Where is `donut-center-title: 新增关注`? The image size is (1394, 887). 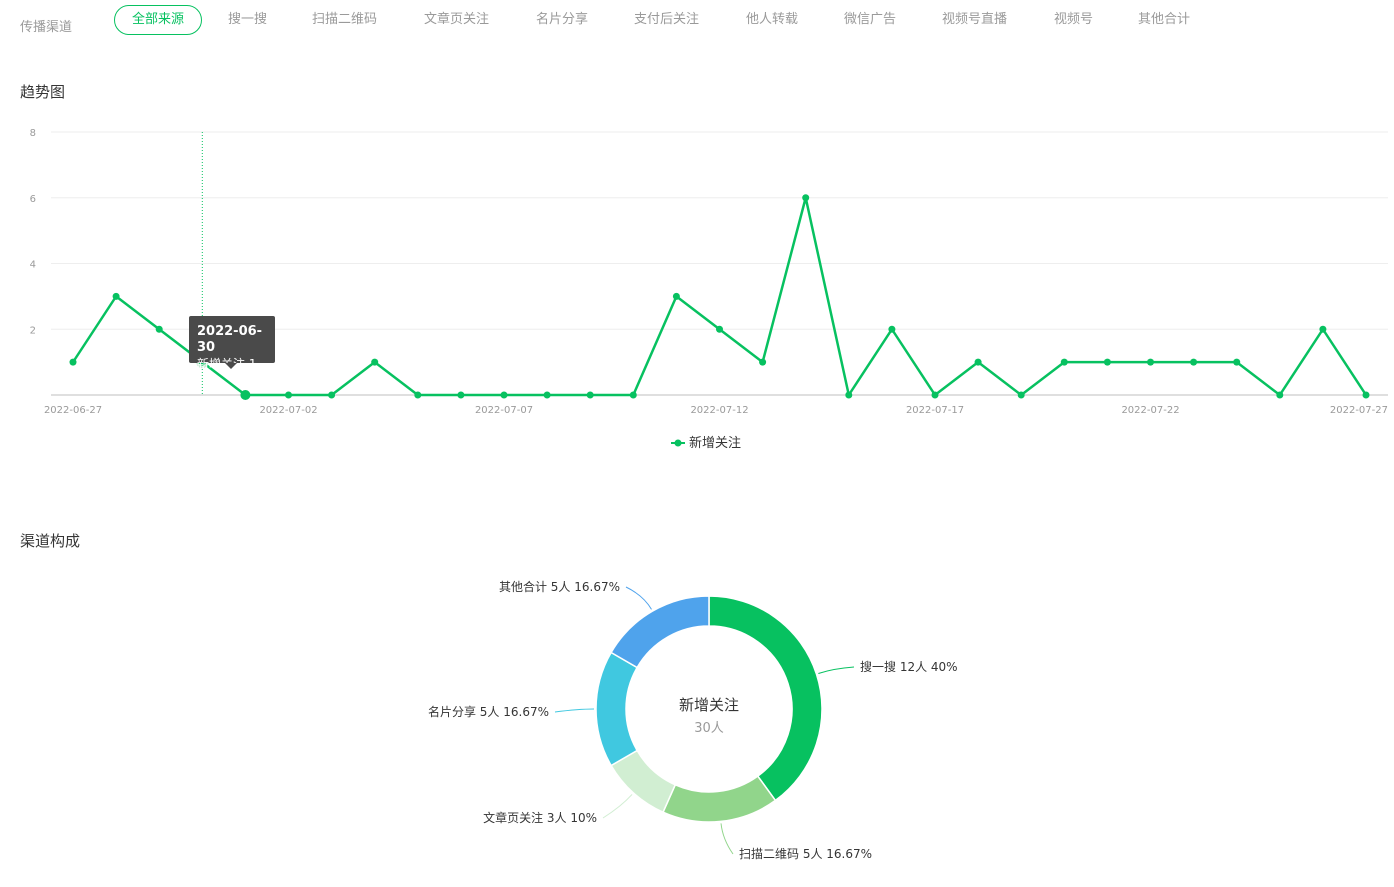 donut-center-title: 新增关注 is located at coordinates (708, 705).